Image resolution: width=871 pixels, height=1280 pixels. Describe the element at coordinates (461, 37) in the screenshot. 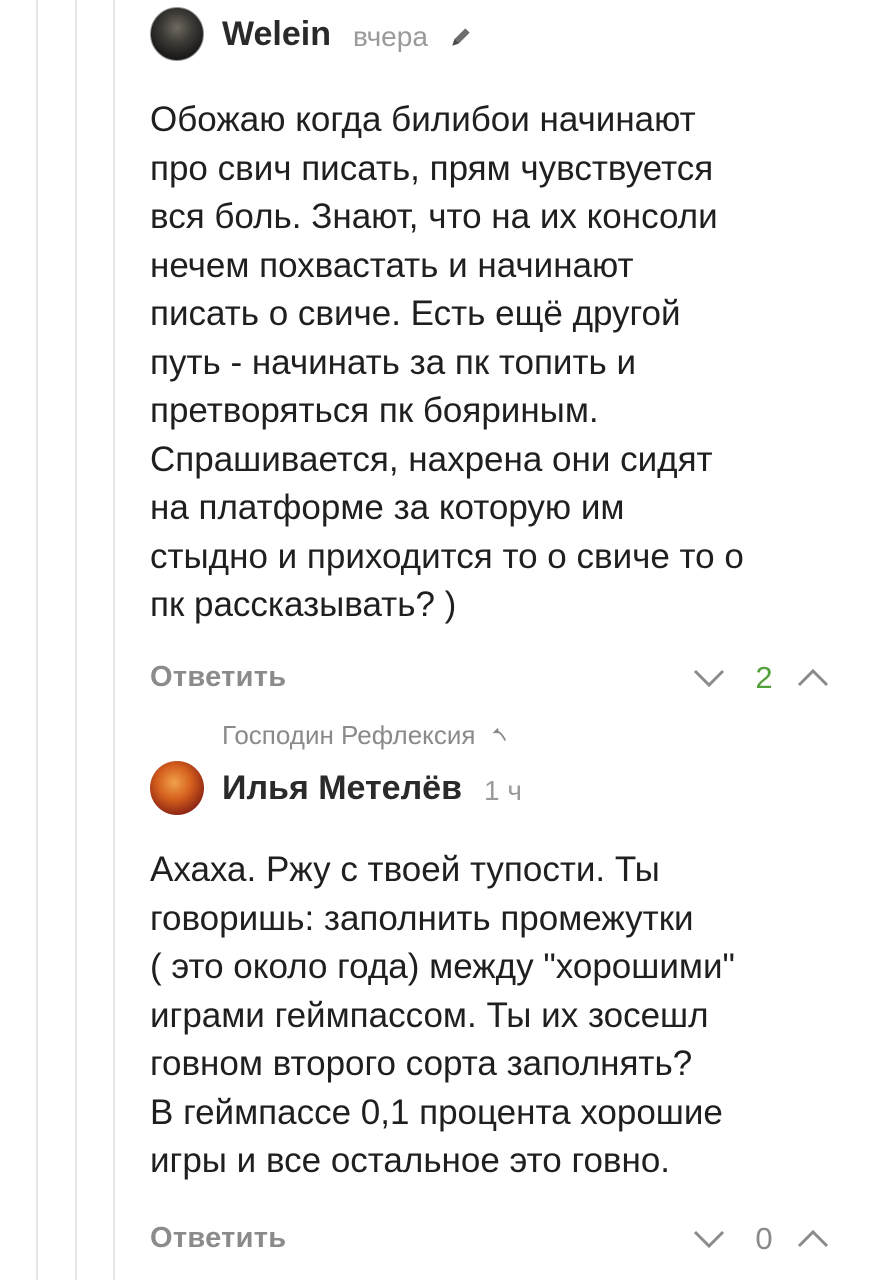

I see `pencil-icon` at that location.